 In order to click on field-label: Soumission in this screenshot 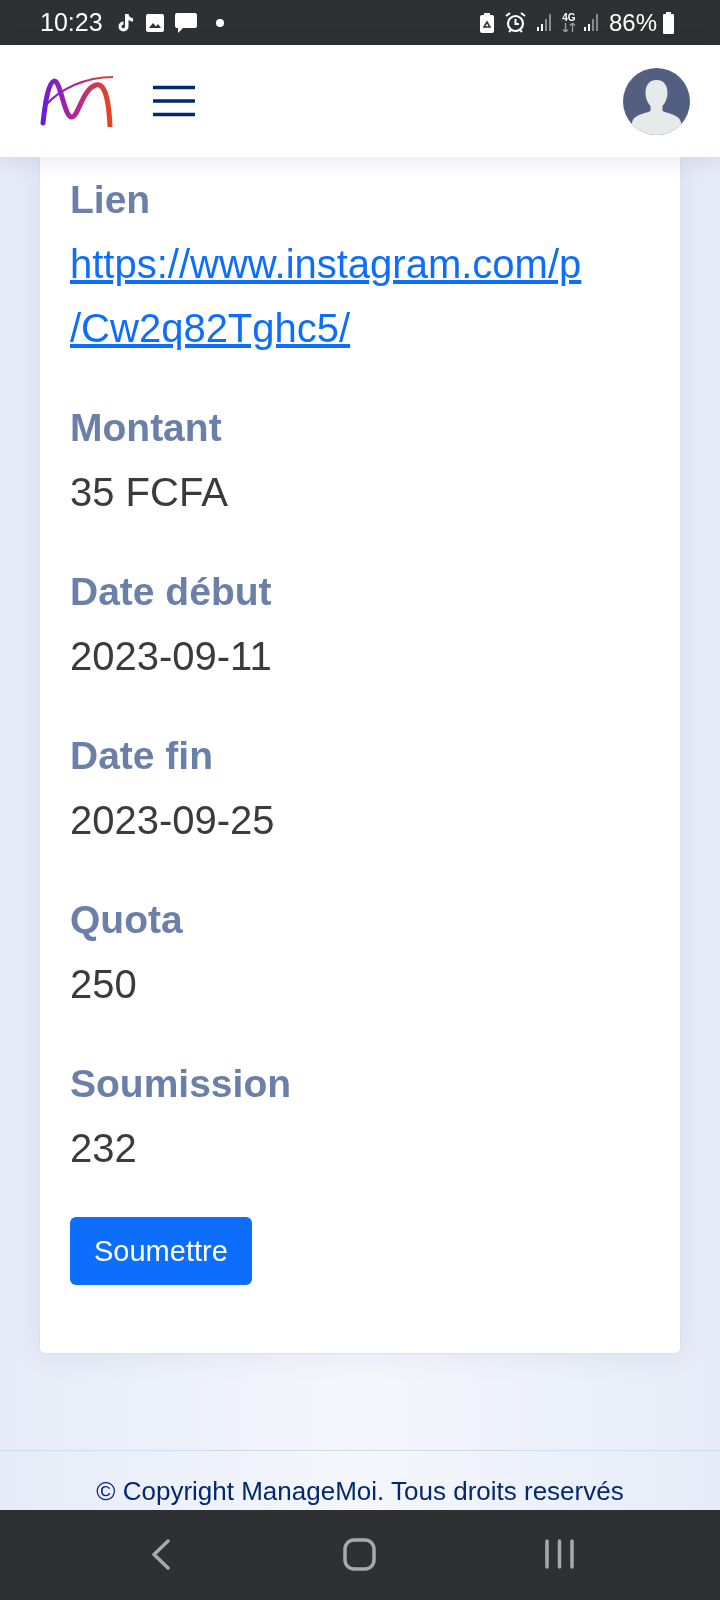, I will do `click(181, 1084)`.